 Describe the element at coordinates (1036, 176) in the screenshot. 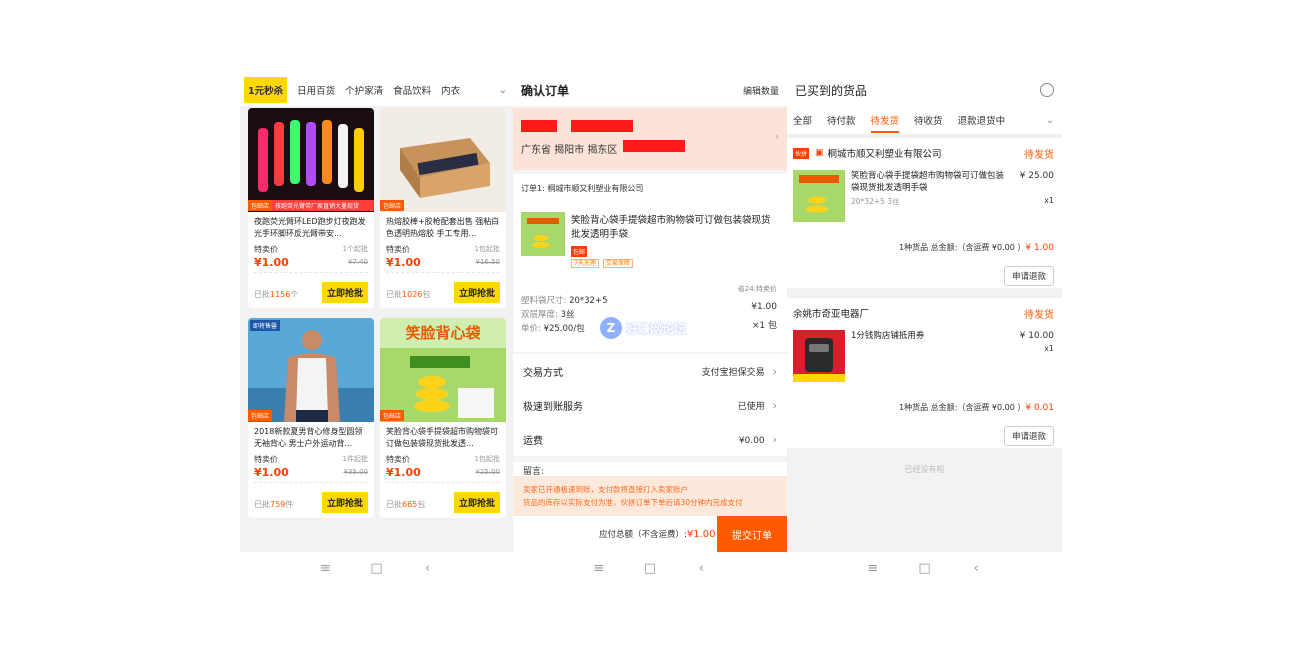

I see `goods-price: ¥ 25.00` at that location.